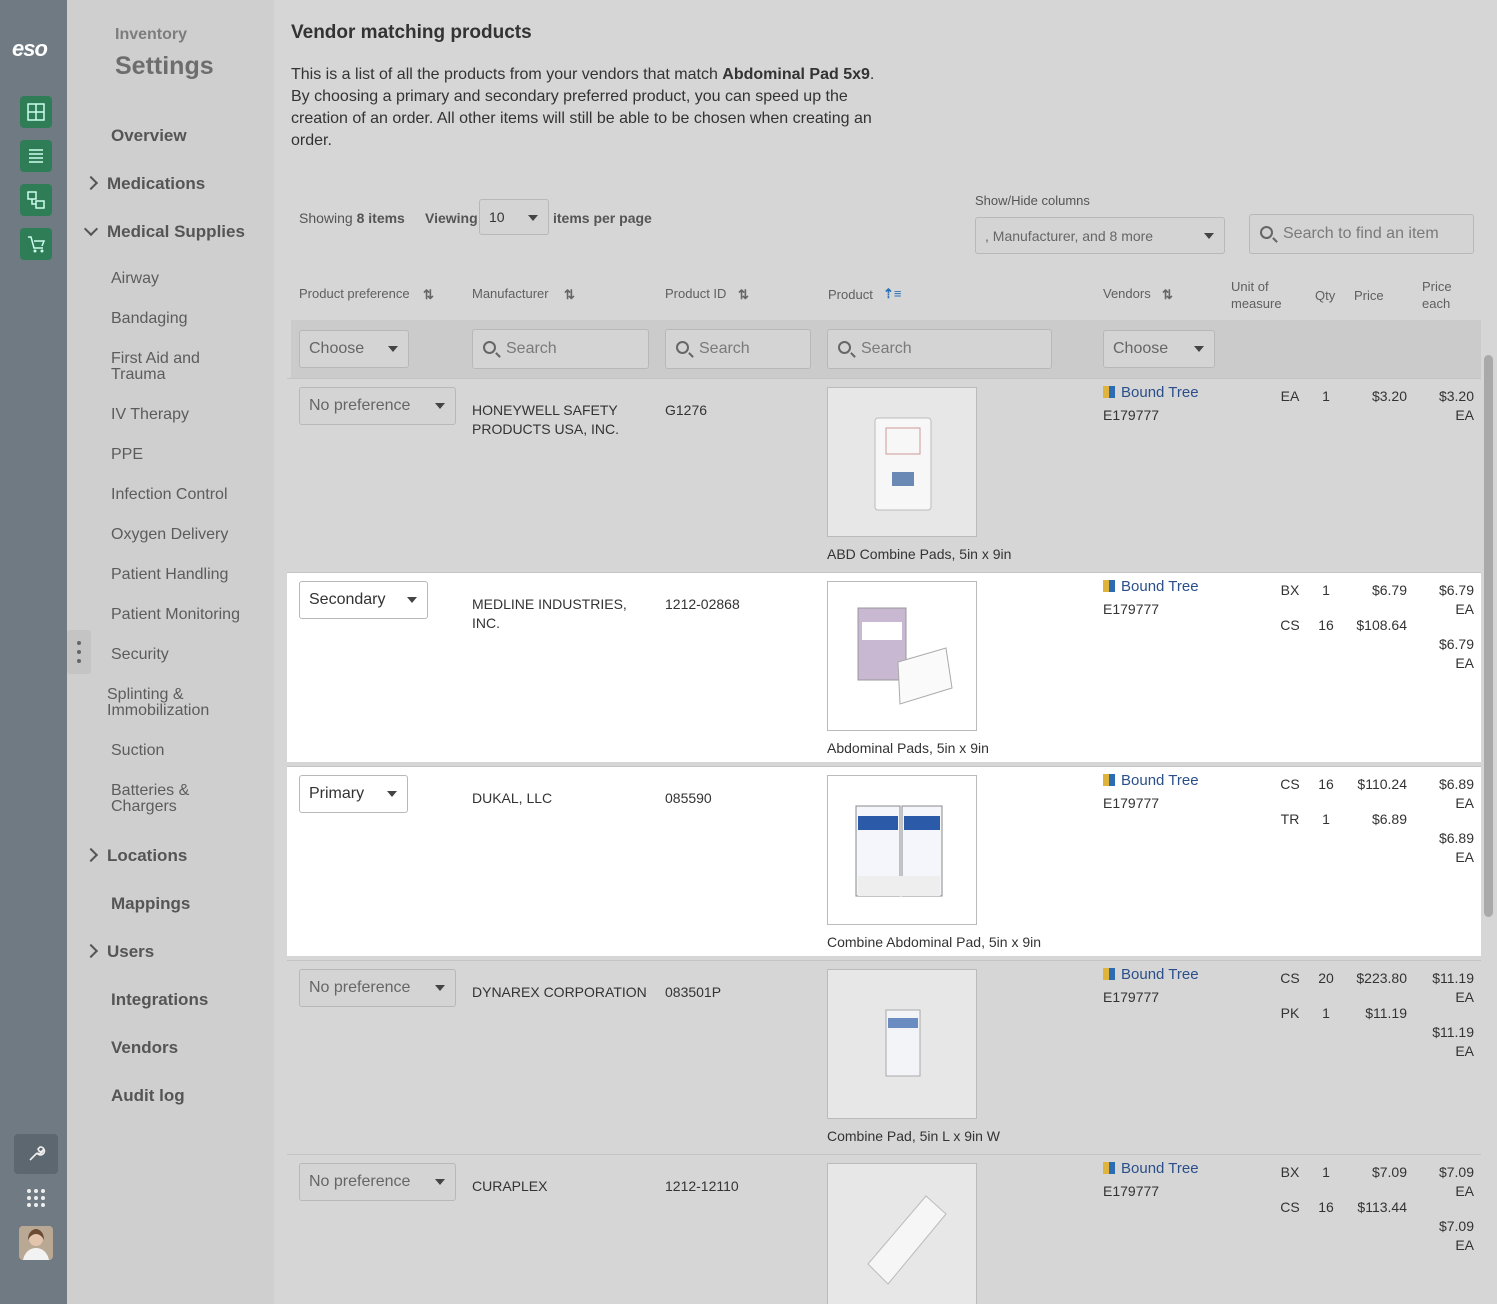 The width and height of the screenshot is (1497, 1304). I want to click on columns-select: , Manufacturer, and 8 more, so click(1100, 235).